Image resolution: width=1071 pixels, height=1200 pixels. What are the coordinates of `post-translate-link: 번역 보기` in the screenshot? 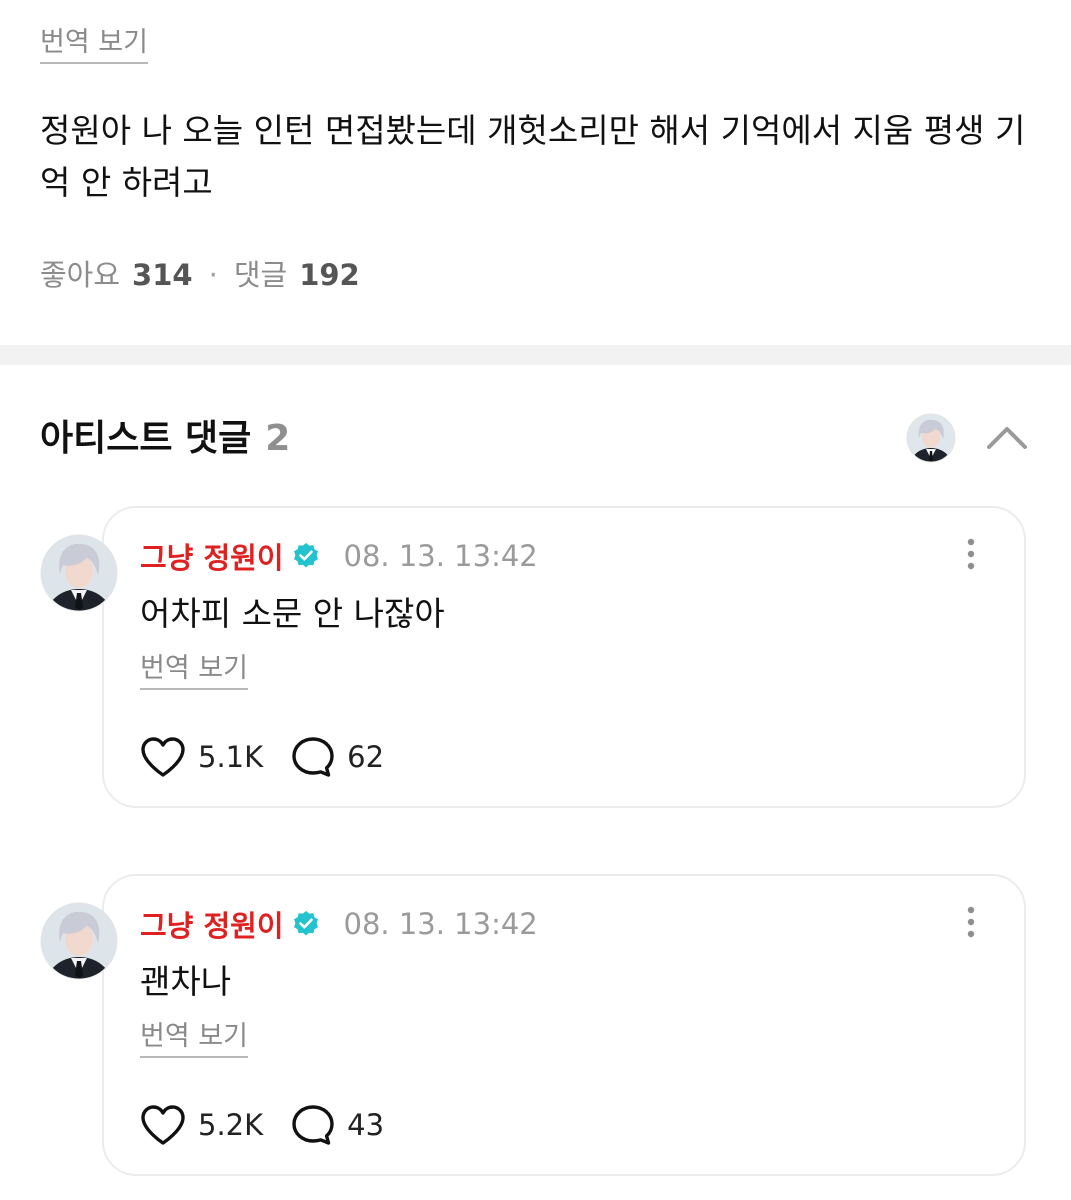 It's located at (94, 46).